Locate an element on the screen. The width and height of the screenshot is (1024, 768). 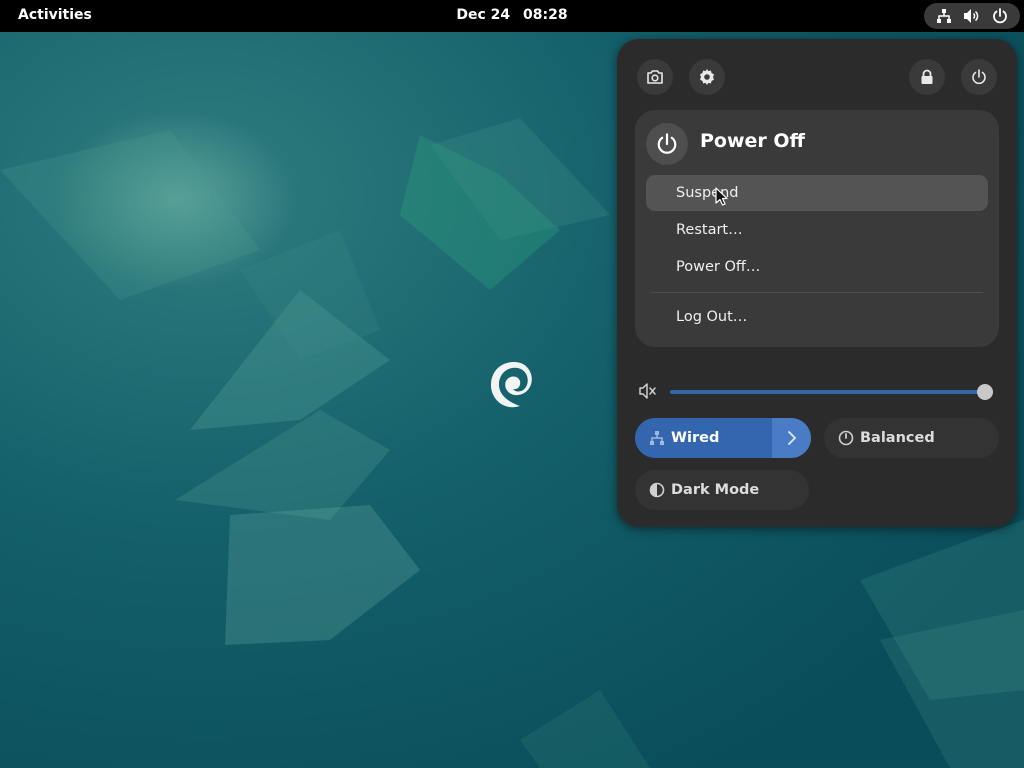
chevron-right-icon is located at coordinates (791, 438).